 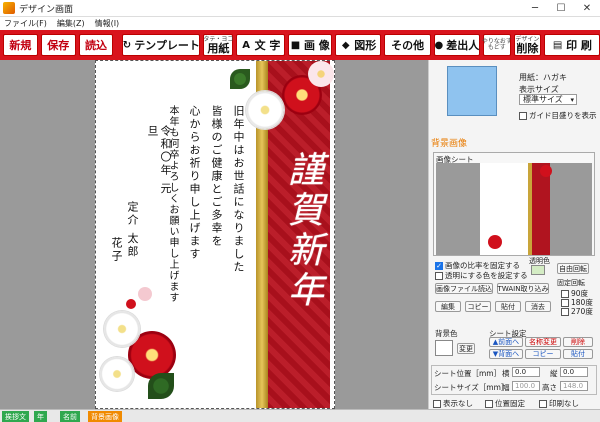 I want to click on copy-sheet-button: コピー, so click(x=543, y=354).